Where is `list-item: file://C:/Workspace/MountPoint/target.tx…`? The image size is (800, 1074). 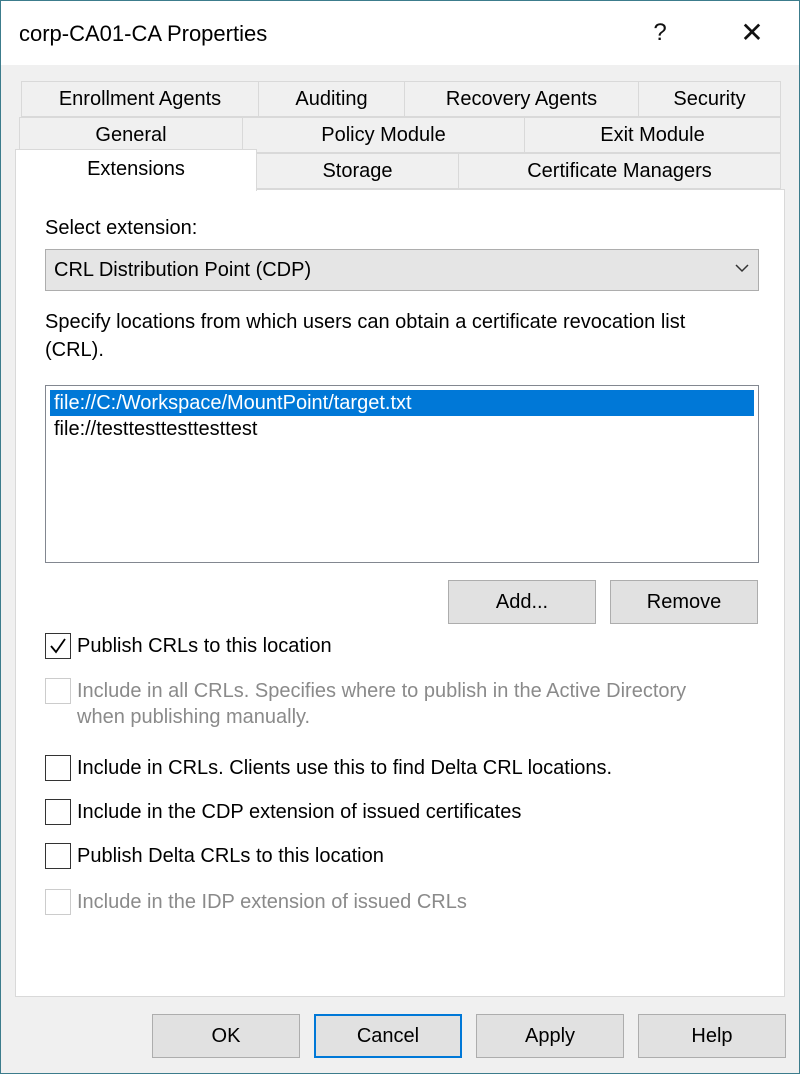 list-item: file://C:/Workspace/MountPoint/target.tx… is located at coordinates (402, 403).